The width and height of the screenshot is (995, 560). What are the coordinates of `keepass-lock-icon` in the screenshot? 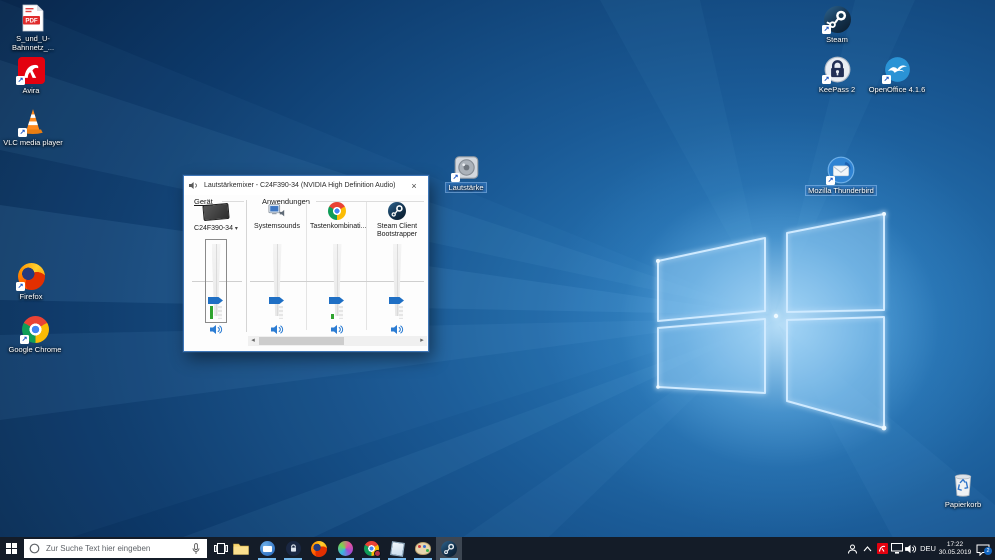 It's located at (293, 548).